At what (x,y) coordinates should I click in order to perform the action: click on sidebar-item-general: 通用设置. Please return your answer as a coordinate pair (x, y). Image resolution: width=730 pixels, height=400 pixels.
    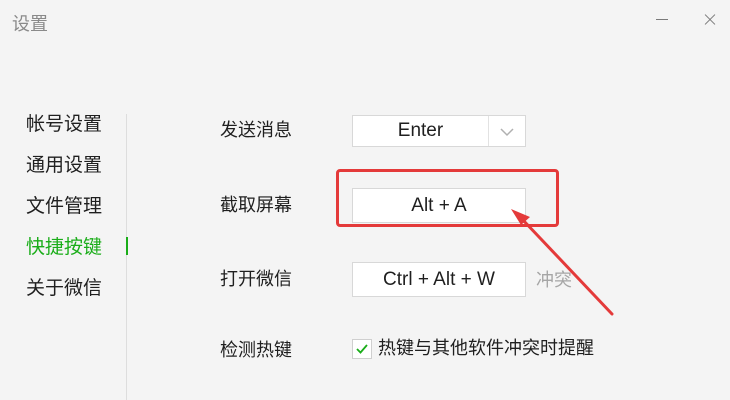
    Looking at the image, I should click on (76, 171).